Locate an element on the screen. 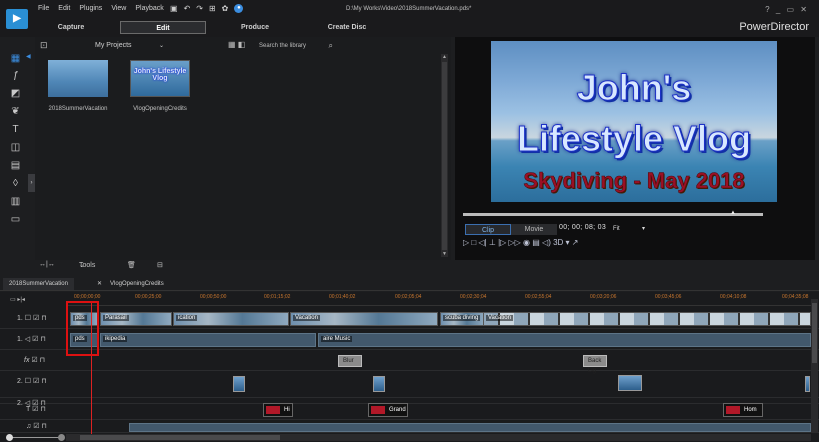  clip-label: Hom is located at coordinates (750, 410).